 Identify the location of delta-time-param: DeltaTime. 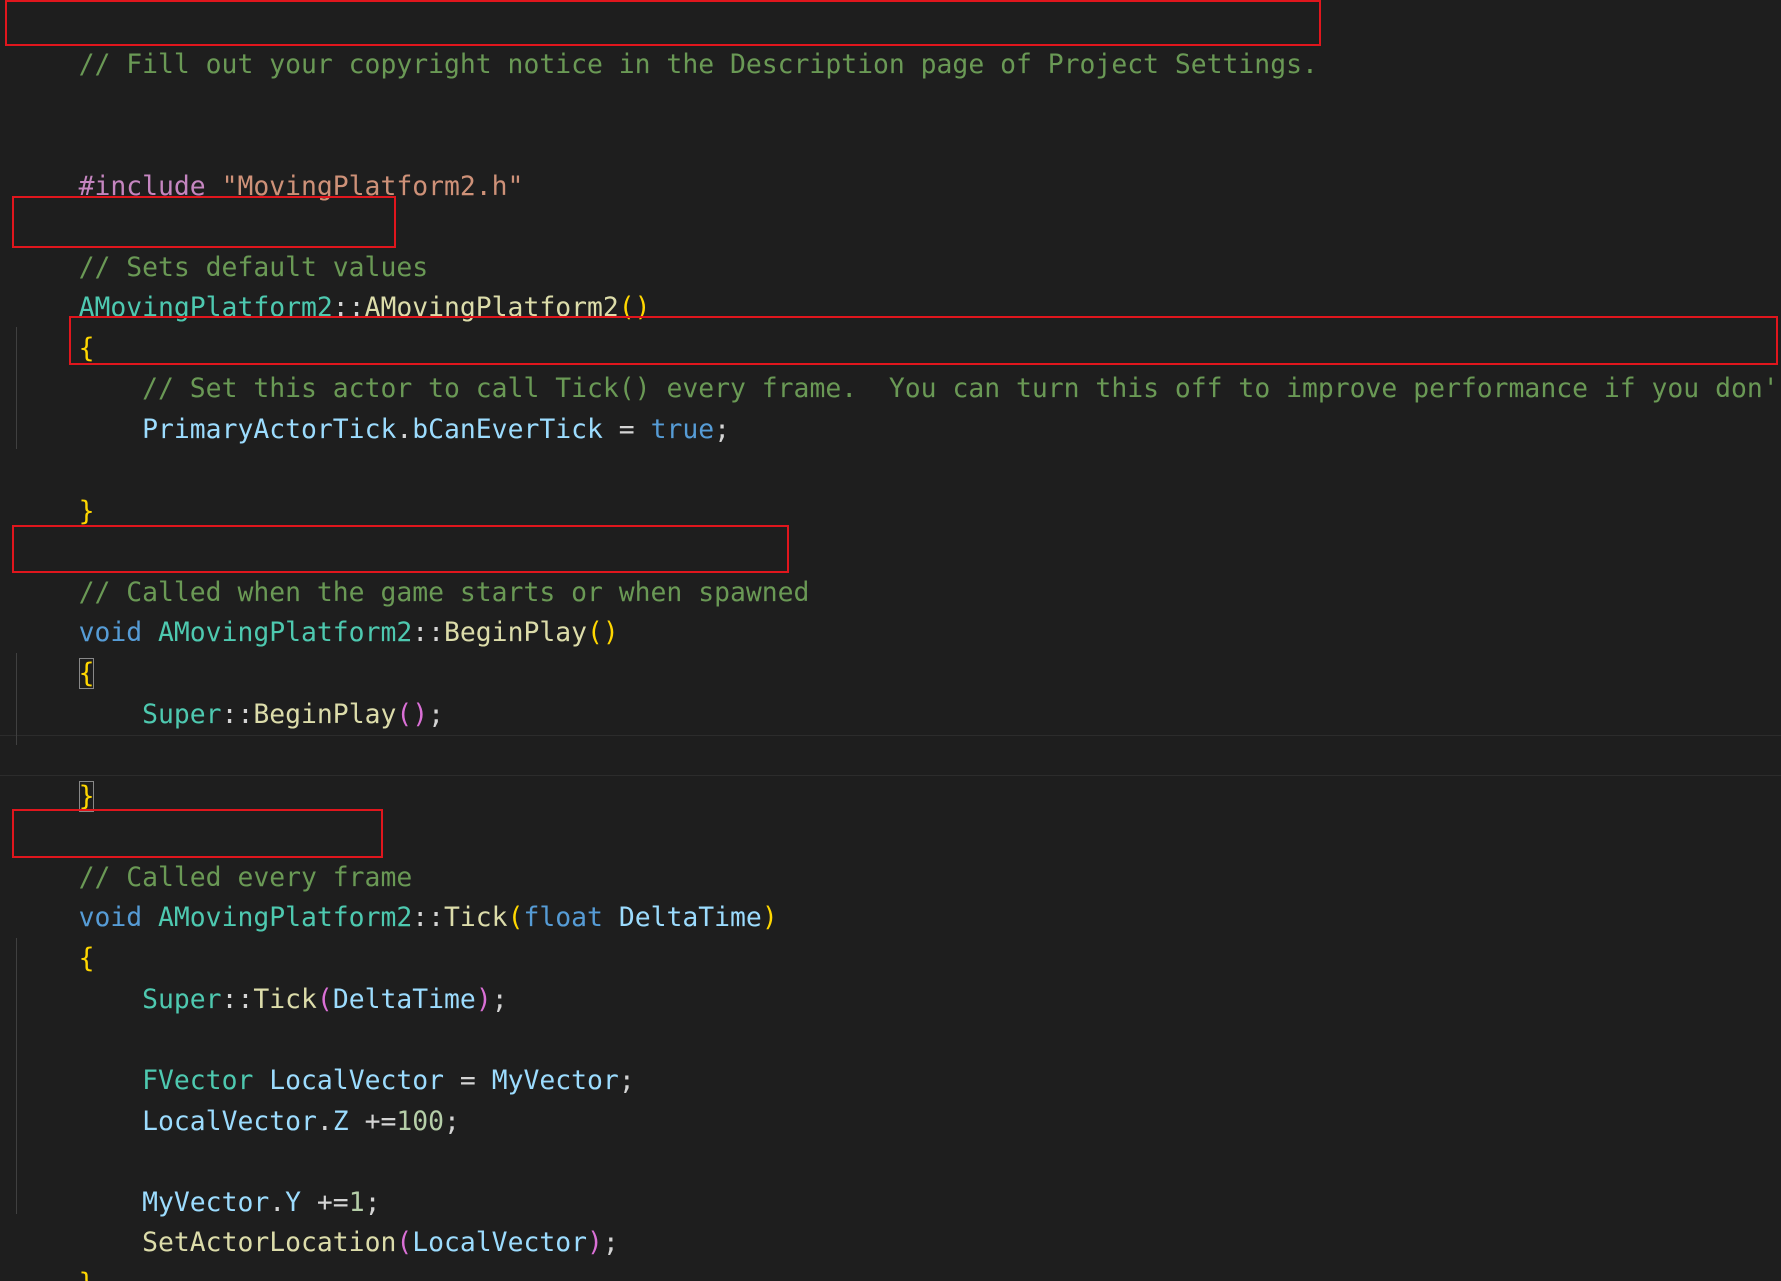
(690, 917).